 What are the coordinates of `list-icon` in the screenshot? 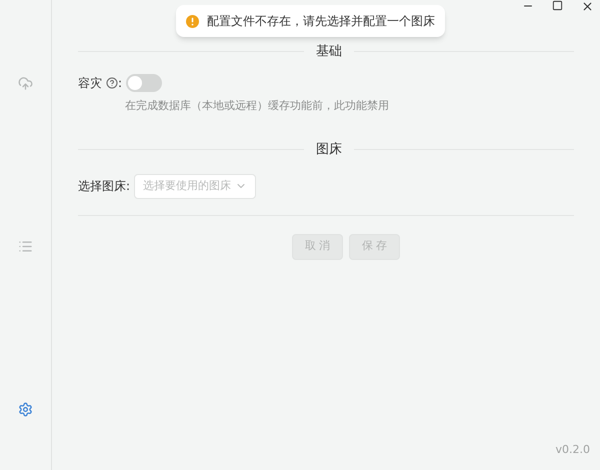 It's located at (25, 246).